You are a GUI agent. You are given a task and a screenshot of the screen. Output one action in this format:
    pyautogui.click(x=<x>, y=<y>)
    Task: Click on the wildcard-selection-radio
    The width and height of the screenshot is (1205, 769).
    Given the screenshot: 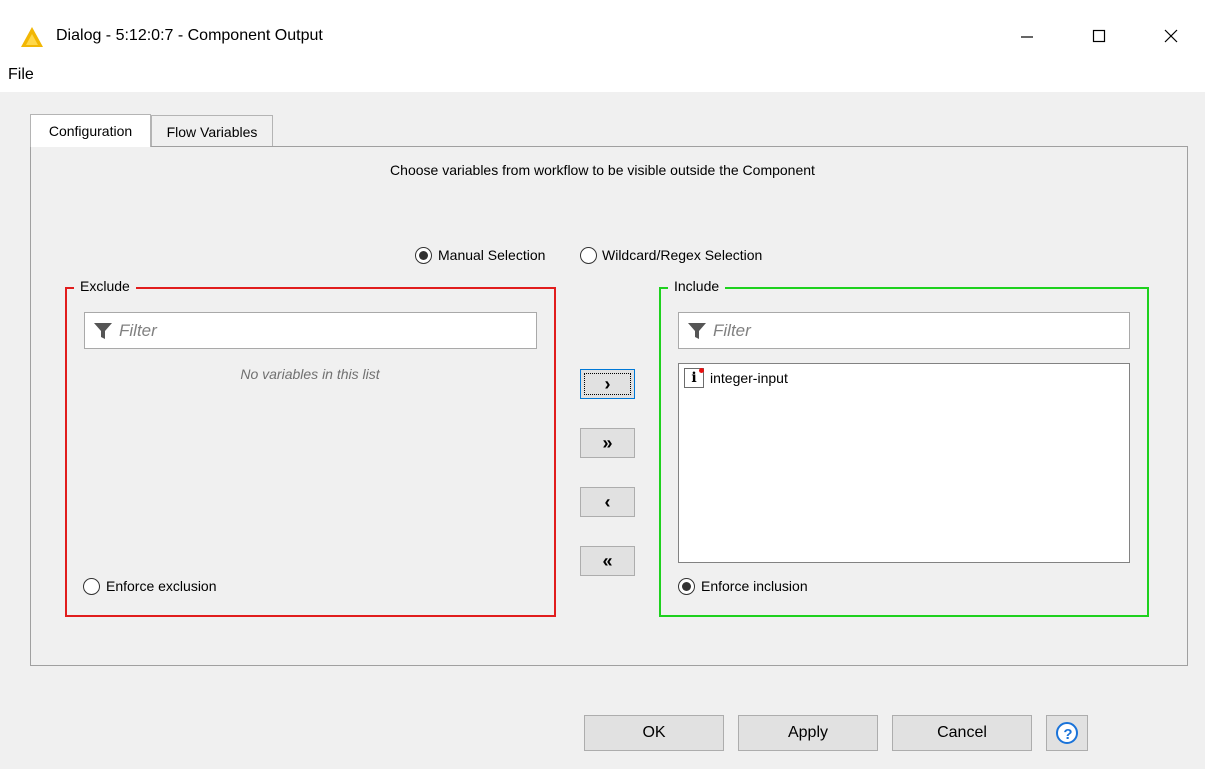 What is the action you would take?
    pyautogui.click(x=588, y=255)
    